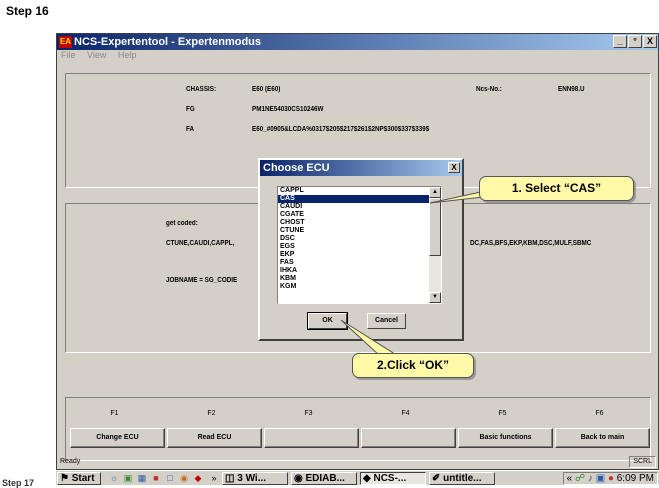  What do you see at coordinates (600, 478) in the screenshot?
I see `tray-monitor-icon: ▣` at bounding box center [600, 478].